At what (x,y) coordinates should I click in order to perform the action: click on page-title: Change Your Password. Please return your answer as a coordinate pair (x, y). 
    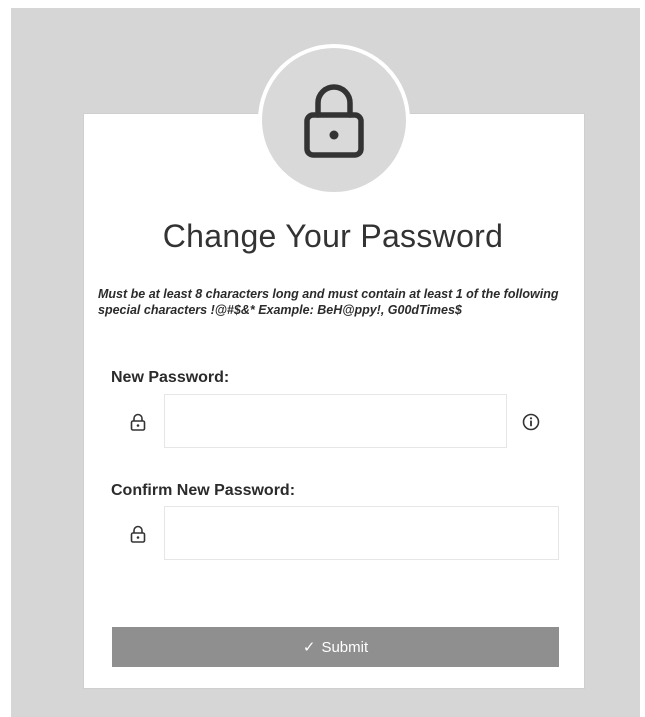
    Looking at the image, I should click on (333, 236).